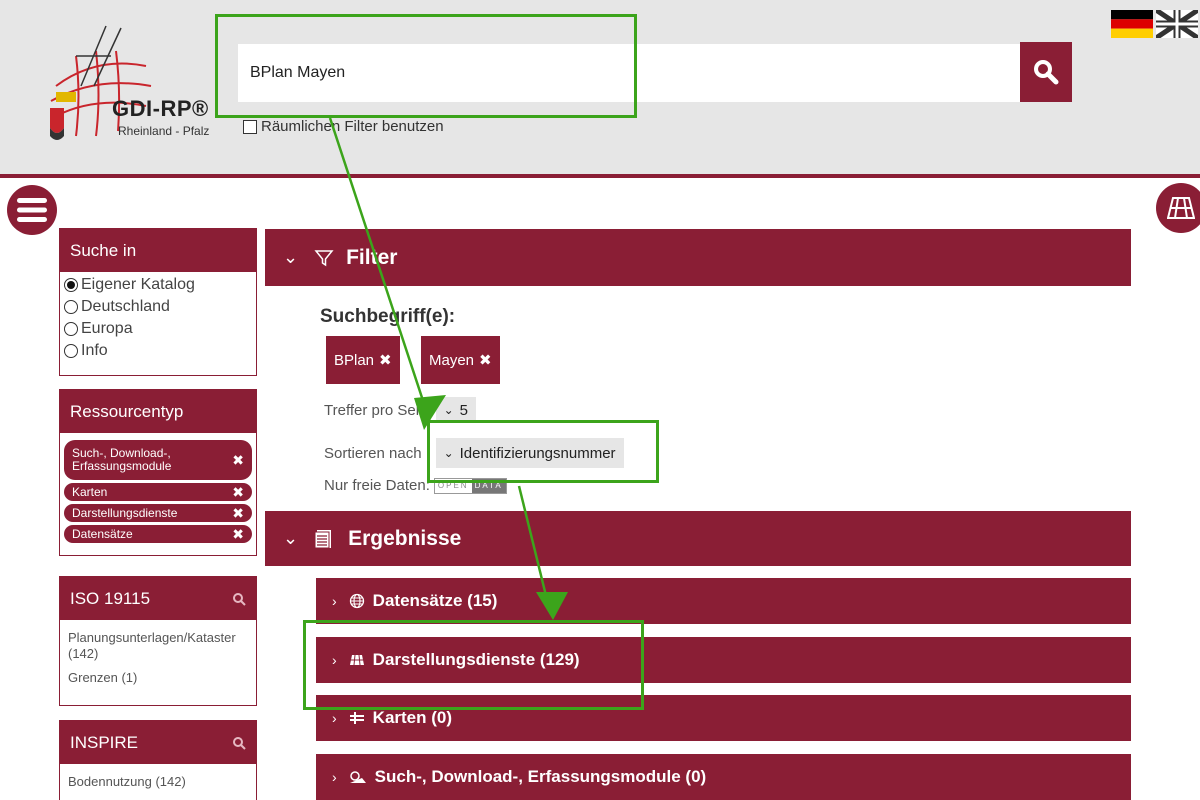 This screenshot has width=1200, height=800. I want to click on results-category-modules: › Such-, Download-, Erfassungsmodule (0), so click(723, 777).